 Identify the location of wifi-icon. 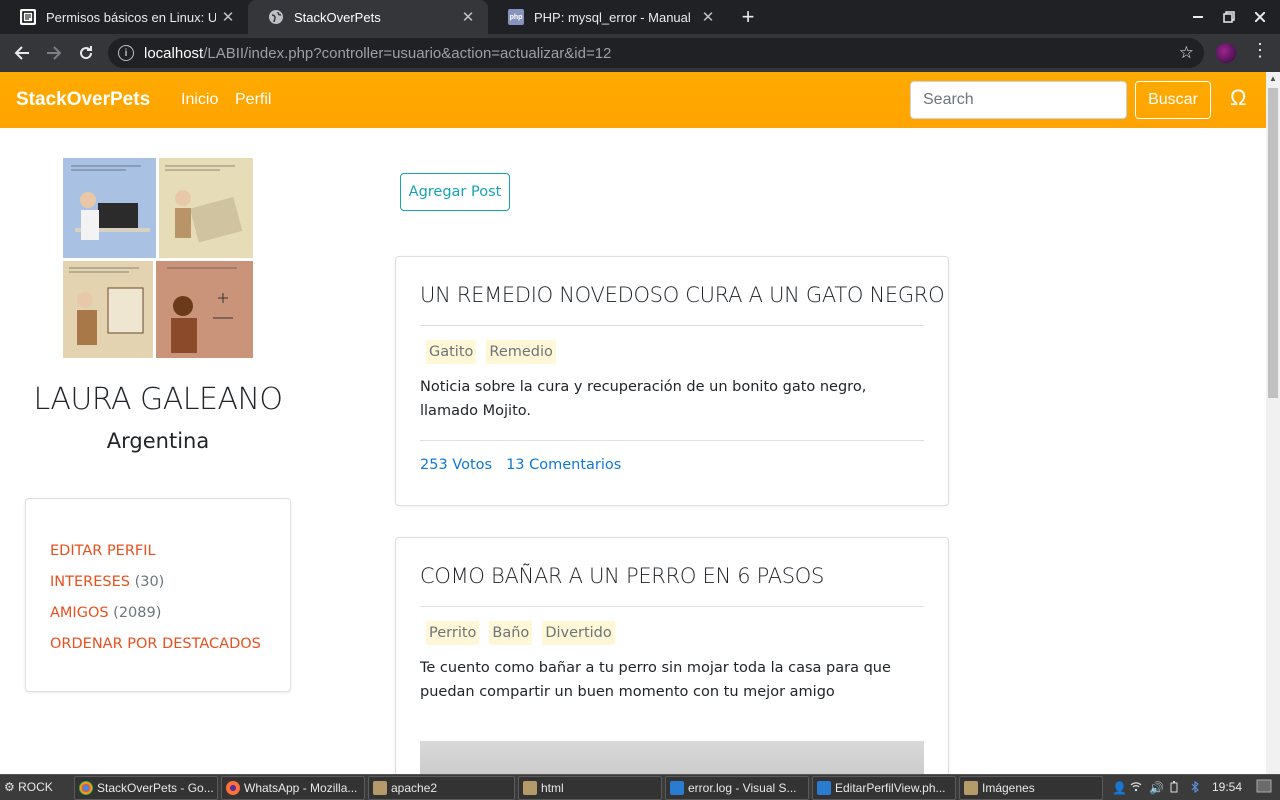
(1136, 788).